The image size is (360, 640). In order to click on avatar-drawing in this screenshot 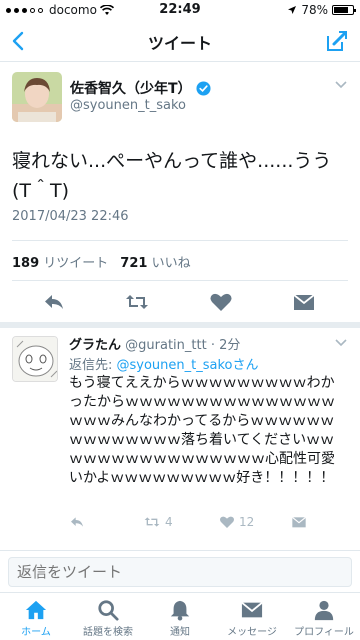, I will do `click(35, 359)`.